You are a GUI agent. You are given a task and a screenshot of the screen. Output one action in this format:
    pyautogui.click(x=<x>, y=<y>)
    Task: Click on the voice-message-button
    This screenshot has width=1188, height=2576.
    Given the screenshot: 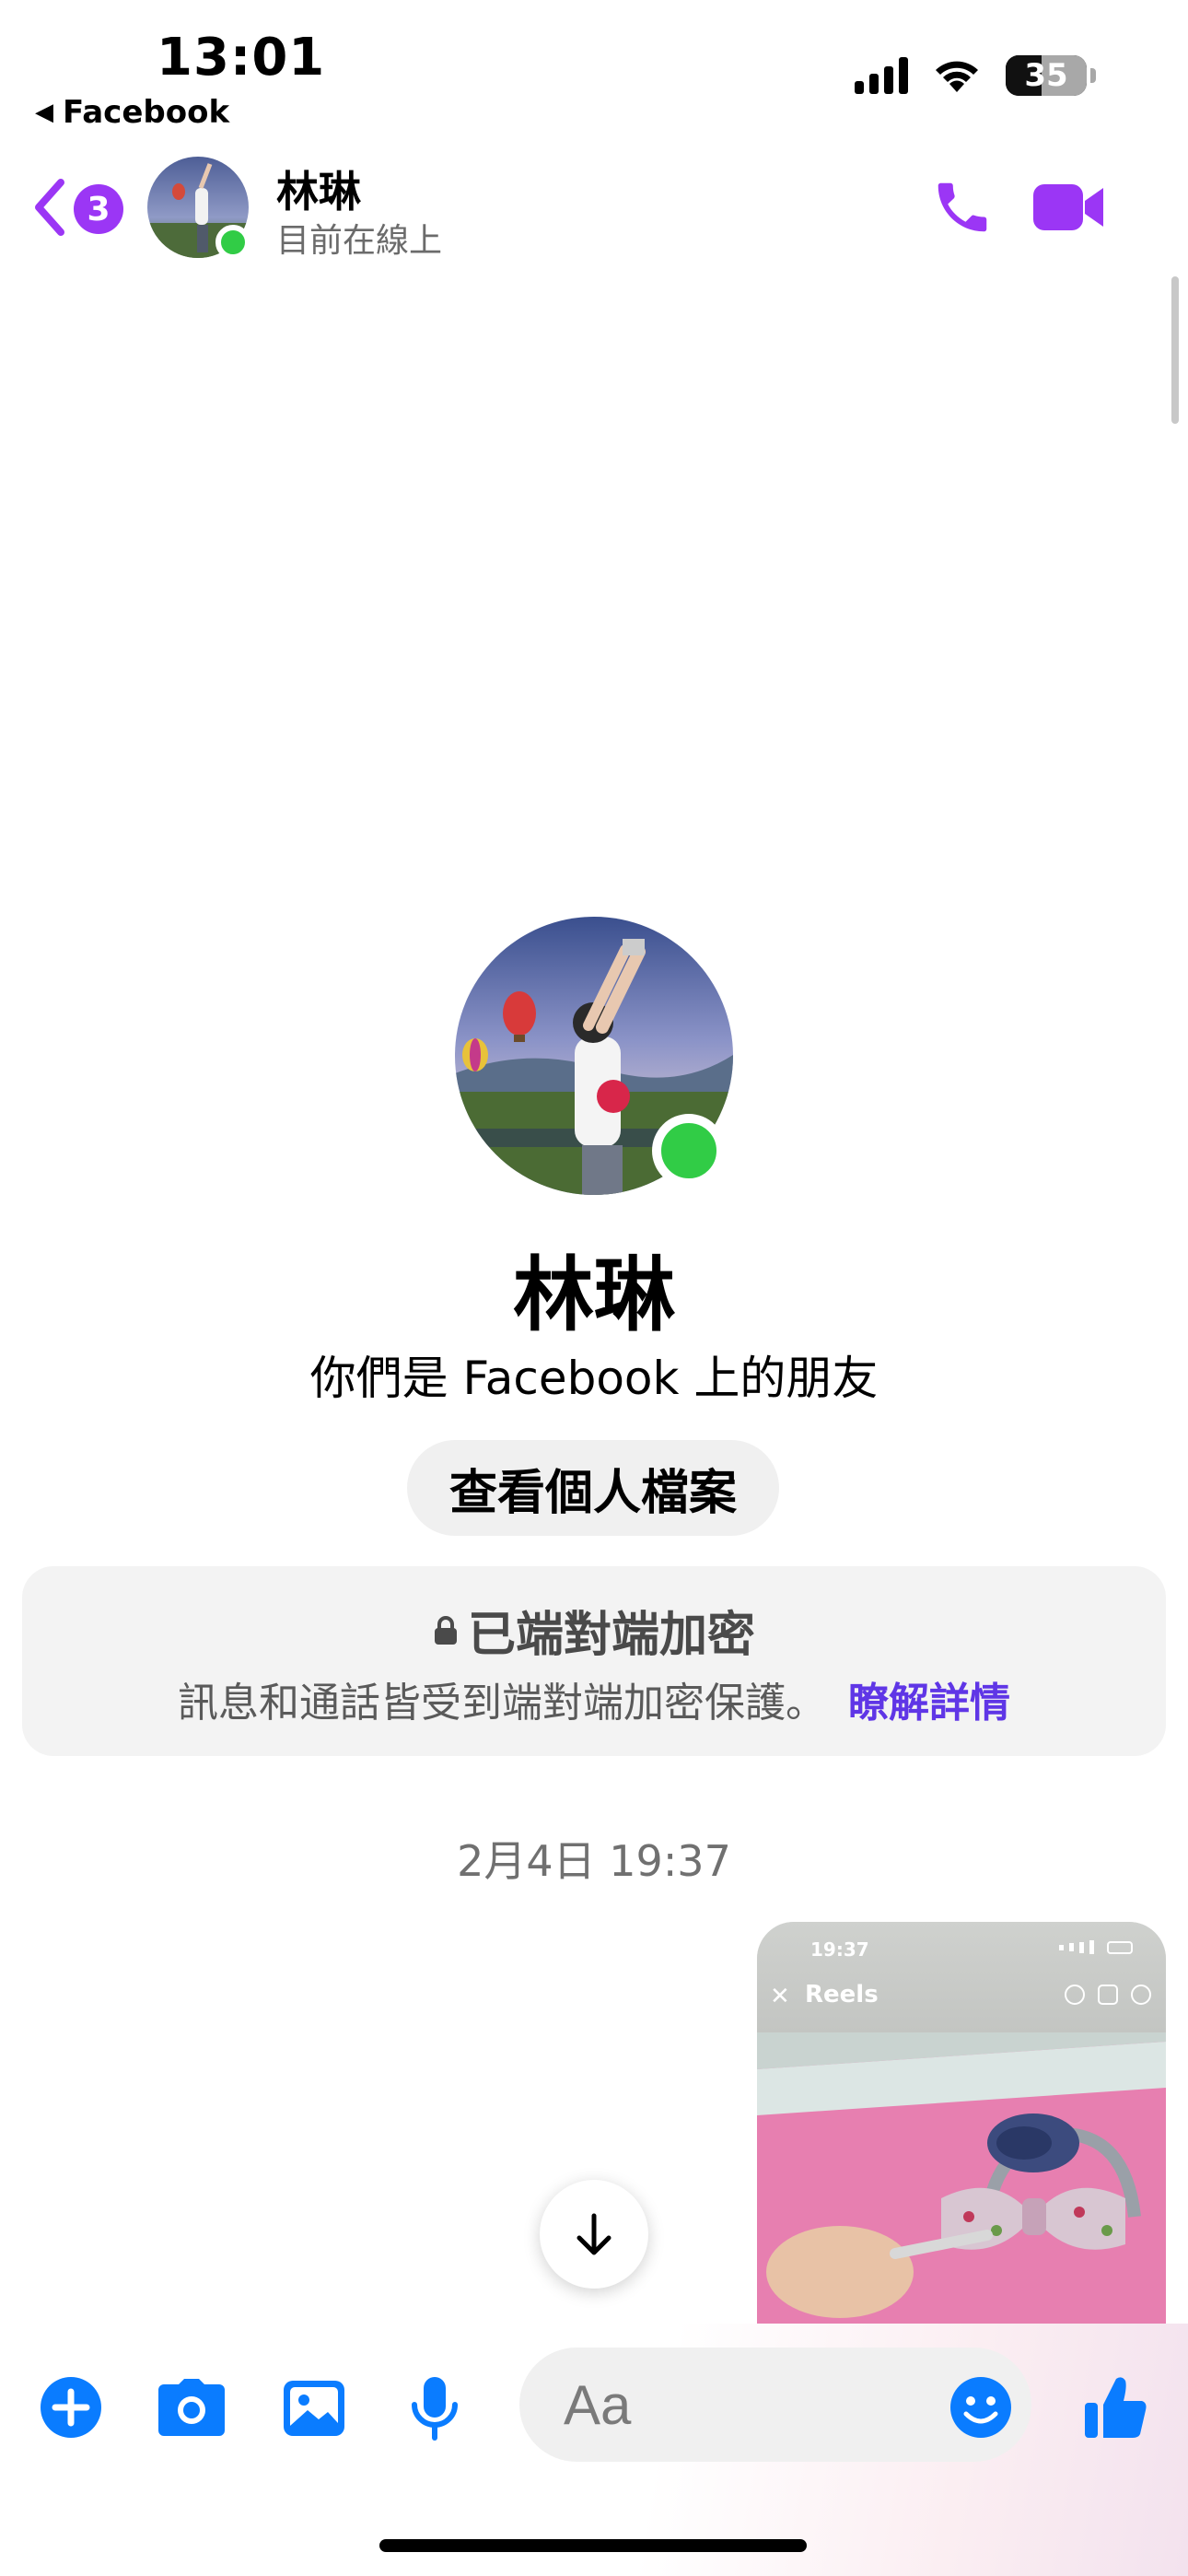 What is the action you would take?
    pyautogui.click(x=434, y=2410)
    